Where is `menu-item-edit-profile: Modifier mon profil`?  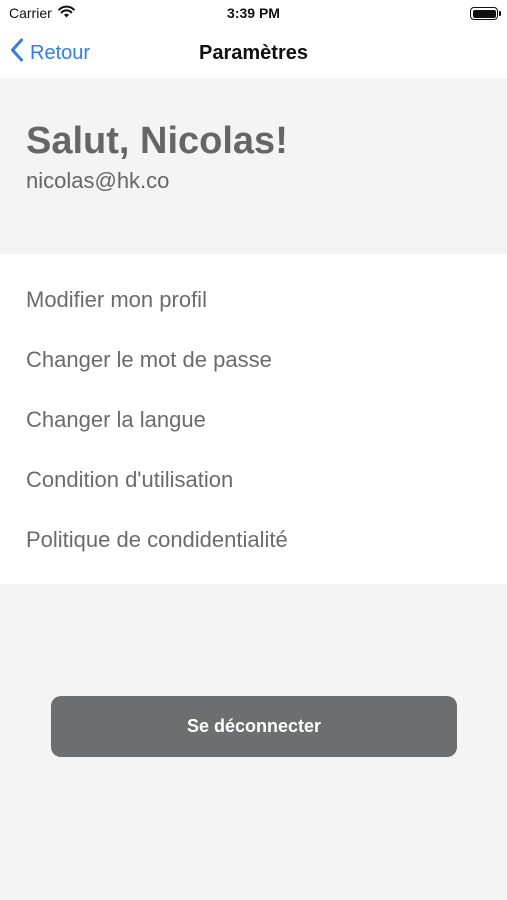
menu-item-edit-profile: Modifier mon profil is located at coordinates (116, 300).